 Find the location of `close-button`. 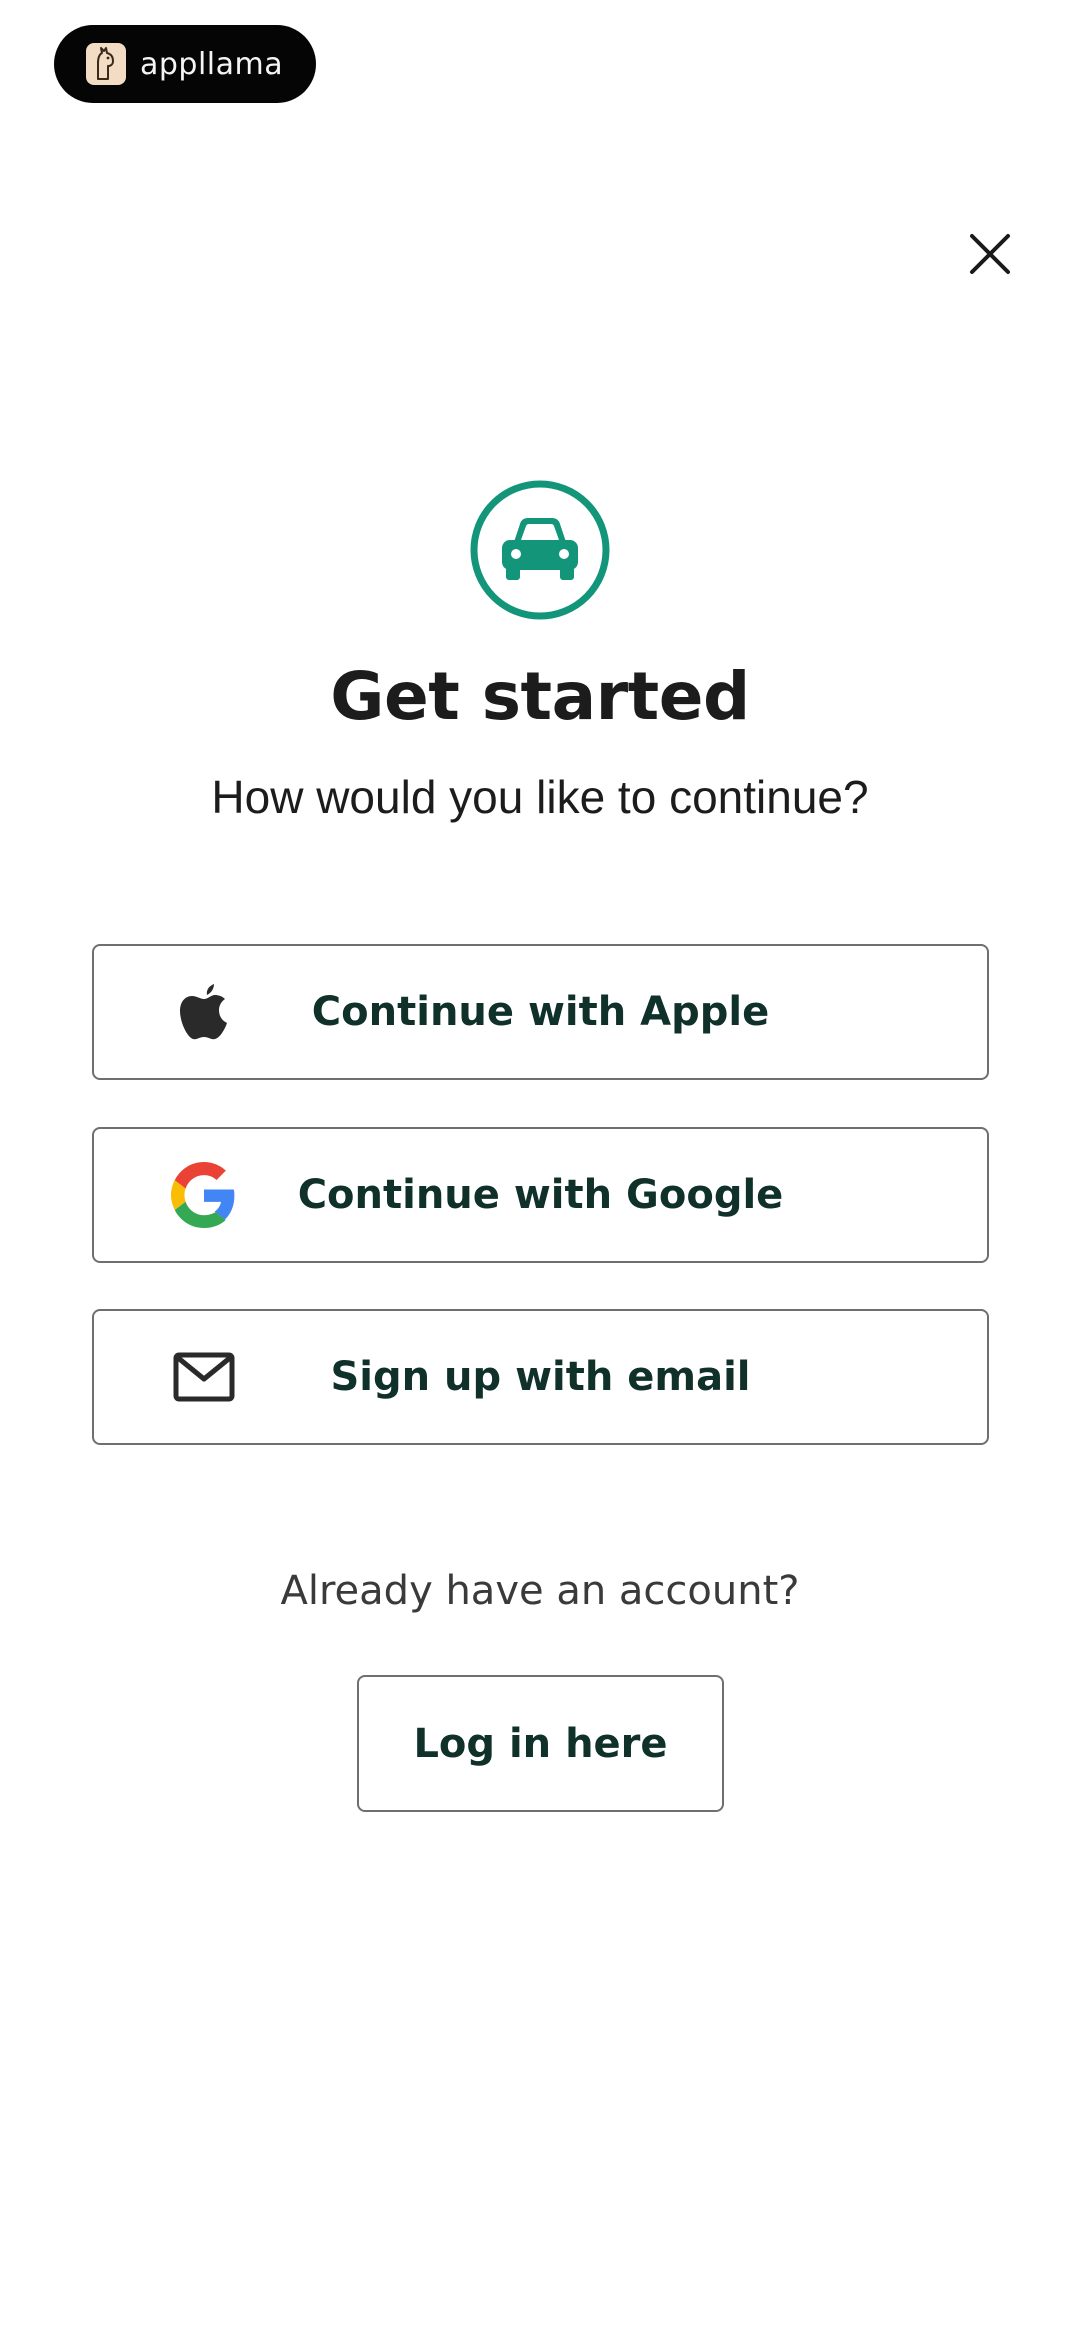

close-button is located at coordinates (990, 254).